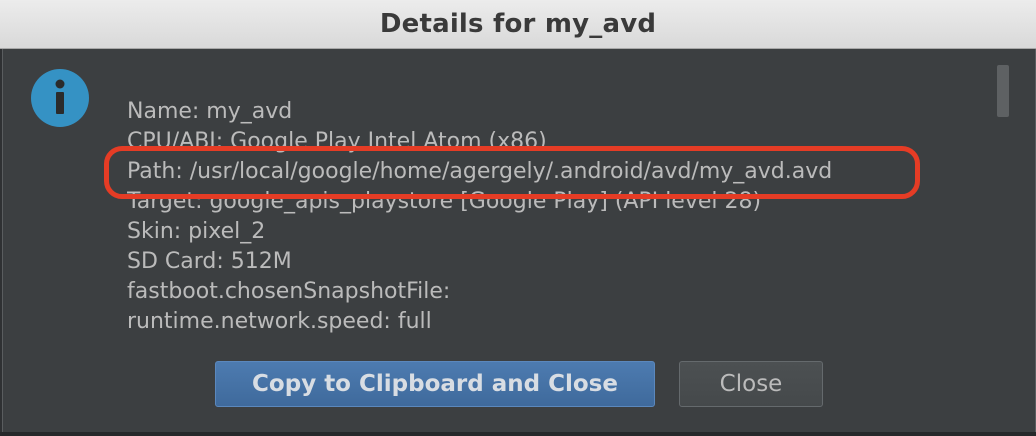  What do you see at coordinates (1003, 195) in the screenshot?
I see `vertical-scrollbar` at bounding box center [1003, 195].